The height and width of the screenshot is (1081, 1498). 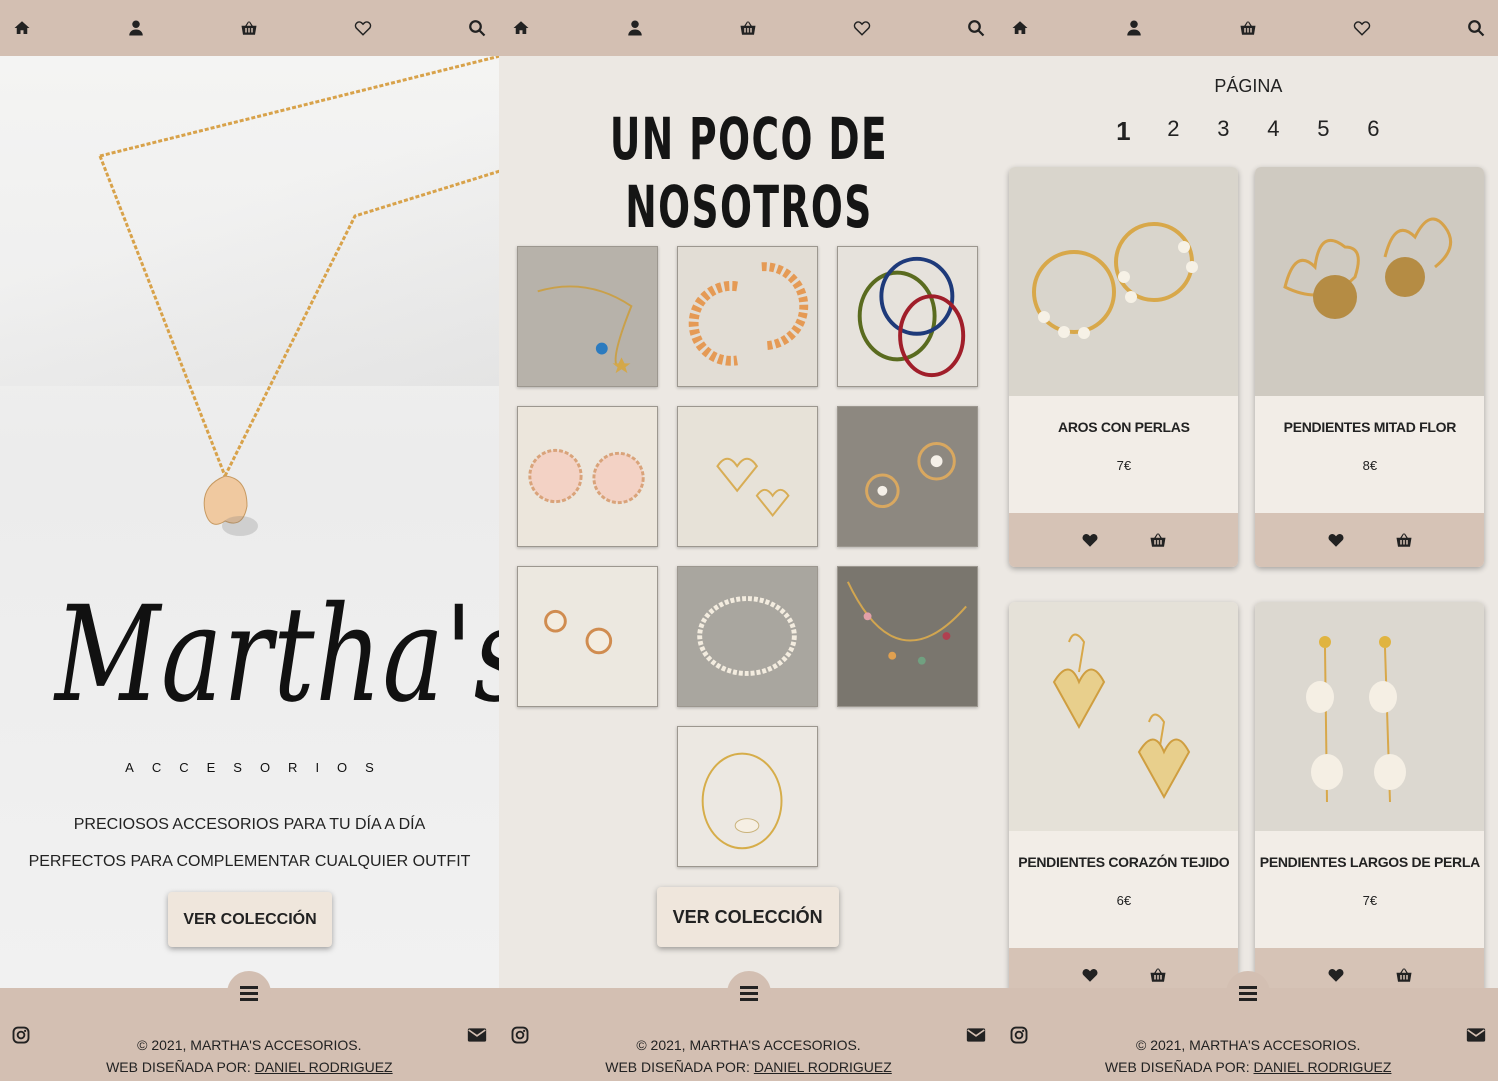 What do you see at coordinates (907, 316) in the screenshot?
I see `gallery-photo-beaded-hoops` at bounding box center [907, 316].